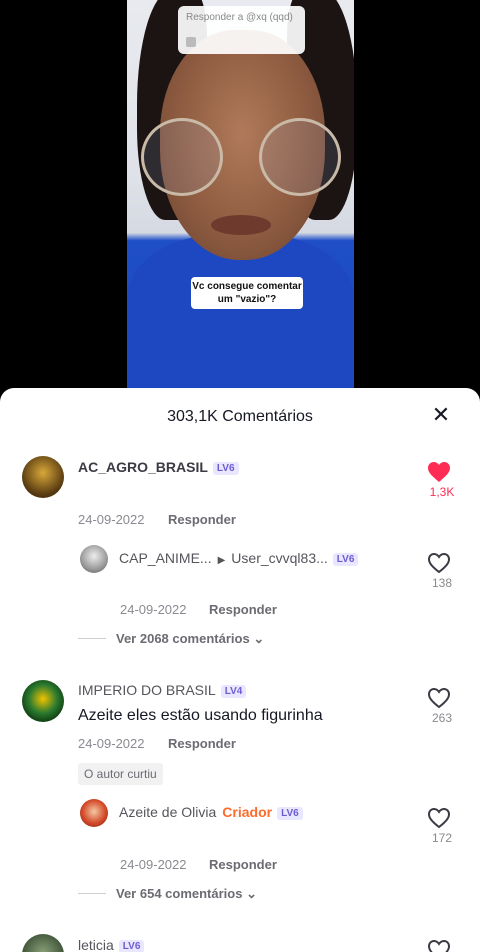  I want to click on reply-sticker-text: Responder a @xq (qqd), so click(239, 17).